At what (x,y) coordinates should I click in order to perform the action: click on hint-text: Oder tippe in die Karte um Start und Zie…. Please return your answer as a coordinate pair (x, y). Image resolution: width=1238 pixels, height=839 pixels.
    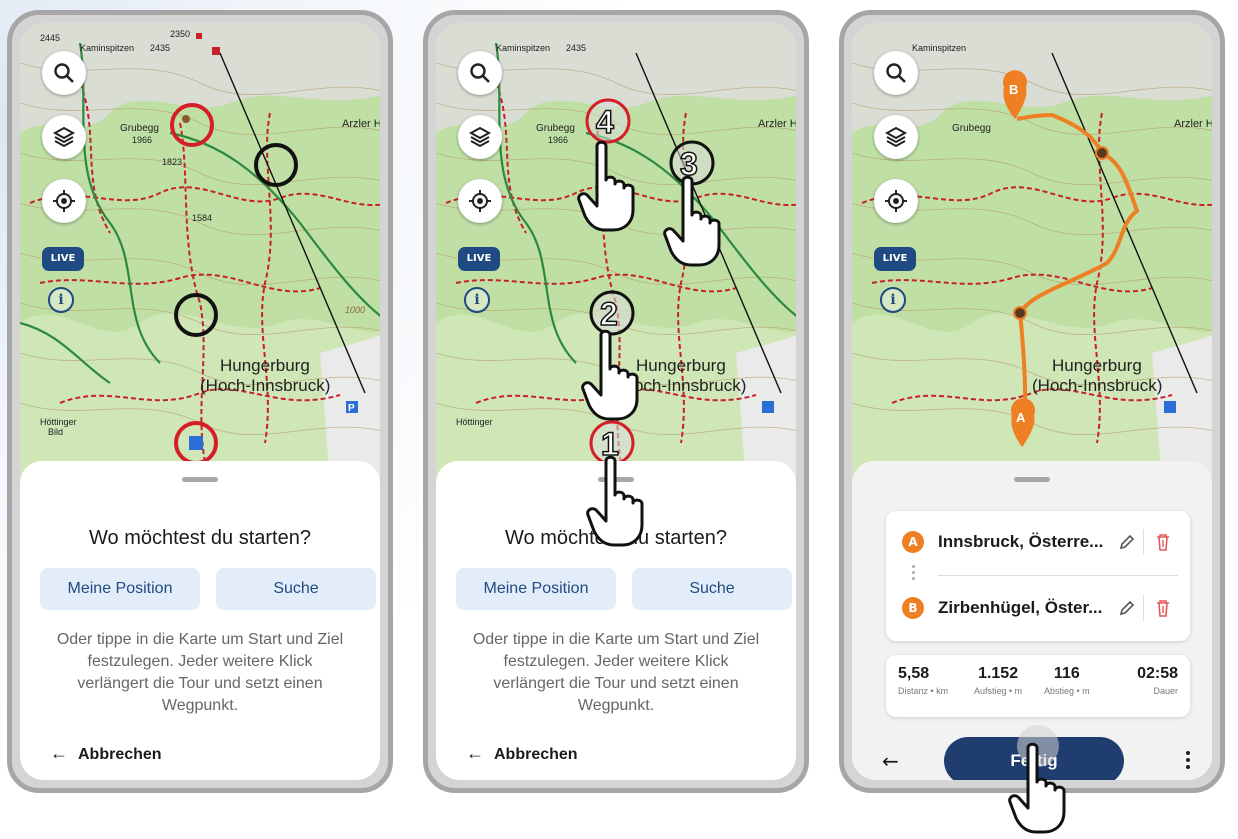
    Looking at the image, I should click on (616, 672).